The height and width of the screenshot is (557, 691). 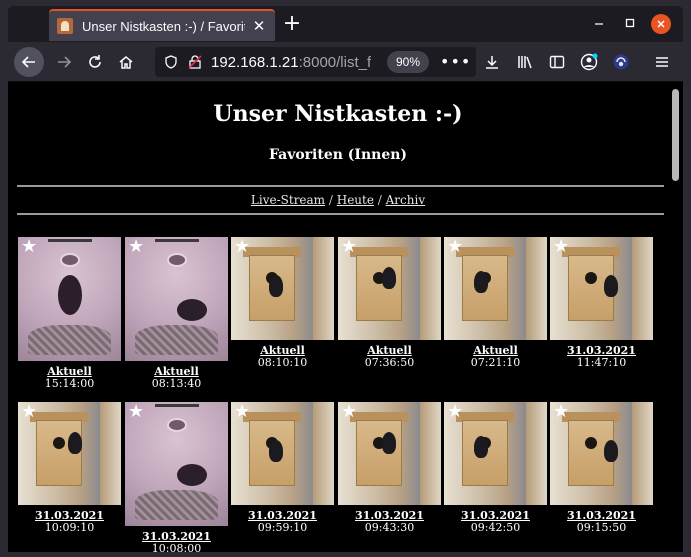 What do you see at coordinates (259, 26) in the screenshot?
I see `close-tab-icon: ✕` at bounding box center [259, 26].